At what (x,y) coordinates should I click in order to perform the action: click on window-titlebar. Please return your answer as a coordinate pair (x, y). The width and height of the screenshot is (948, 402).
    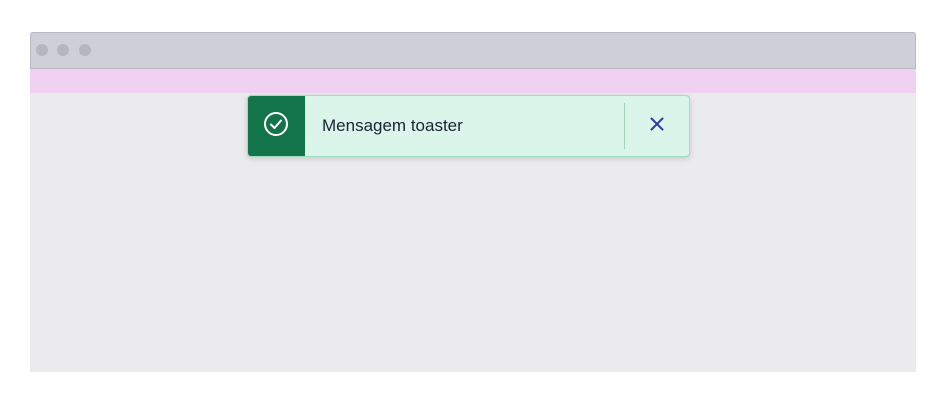
    Looking at the image, I should click on (473, 50).